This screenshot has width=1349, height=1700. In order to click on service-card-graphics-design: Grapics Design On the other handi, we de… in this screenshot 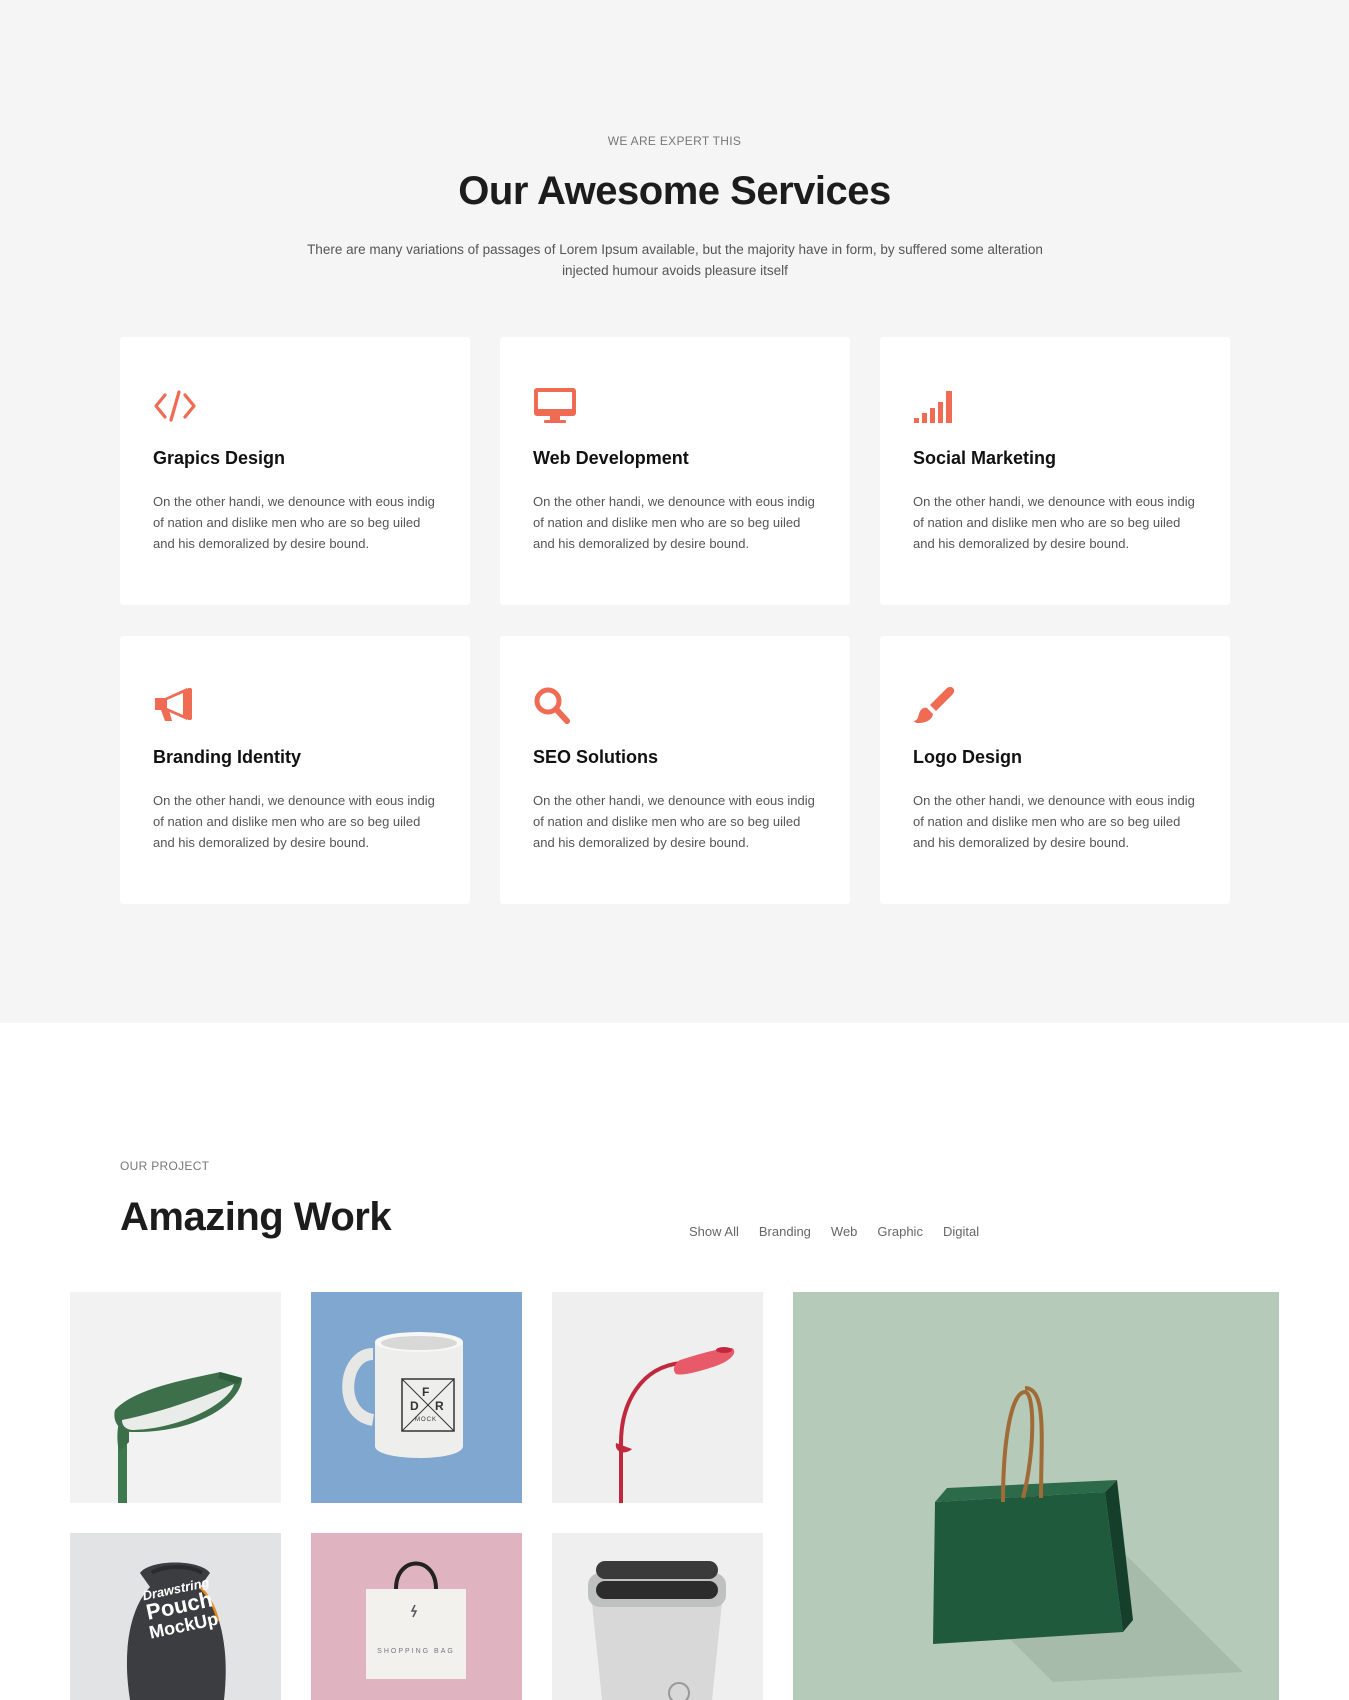, I will do `click(295, 471)`.